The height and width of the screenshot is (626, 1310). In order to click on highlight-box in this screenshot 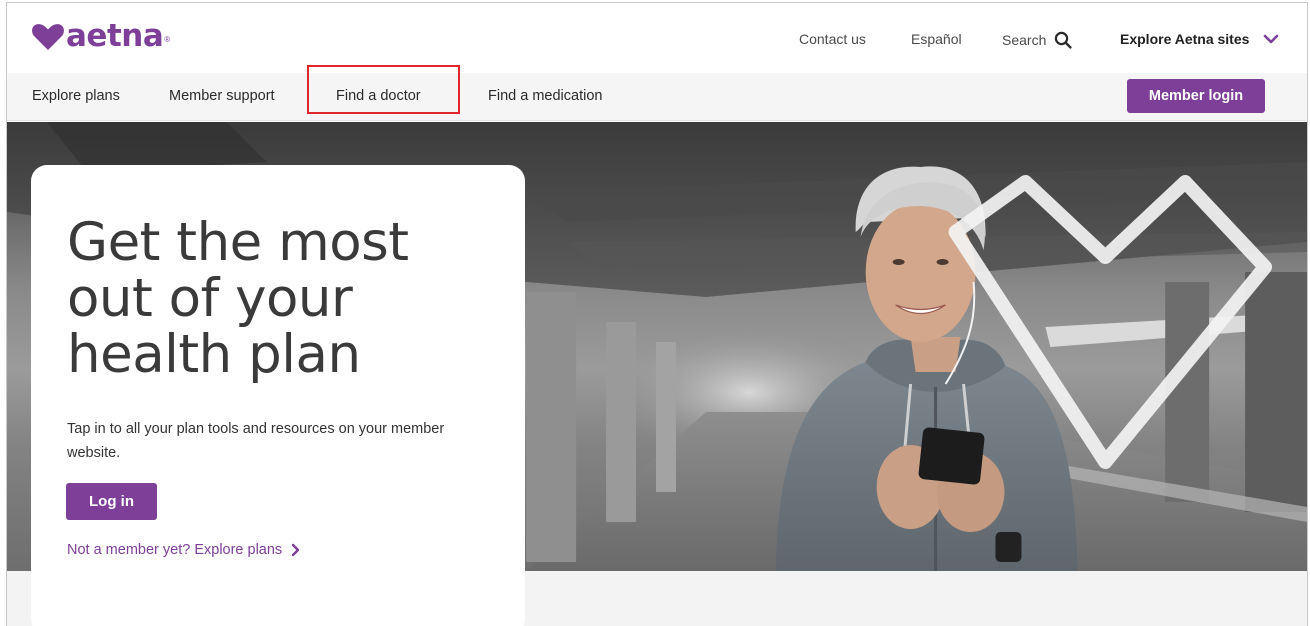, I will do `click(383, 89)`.